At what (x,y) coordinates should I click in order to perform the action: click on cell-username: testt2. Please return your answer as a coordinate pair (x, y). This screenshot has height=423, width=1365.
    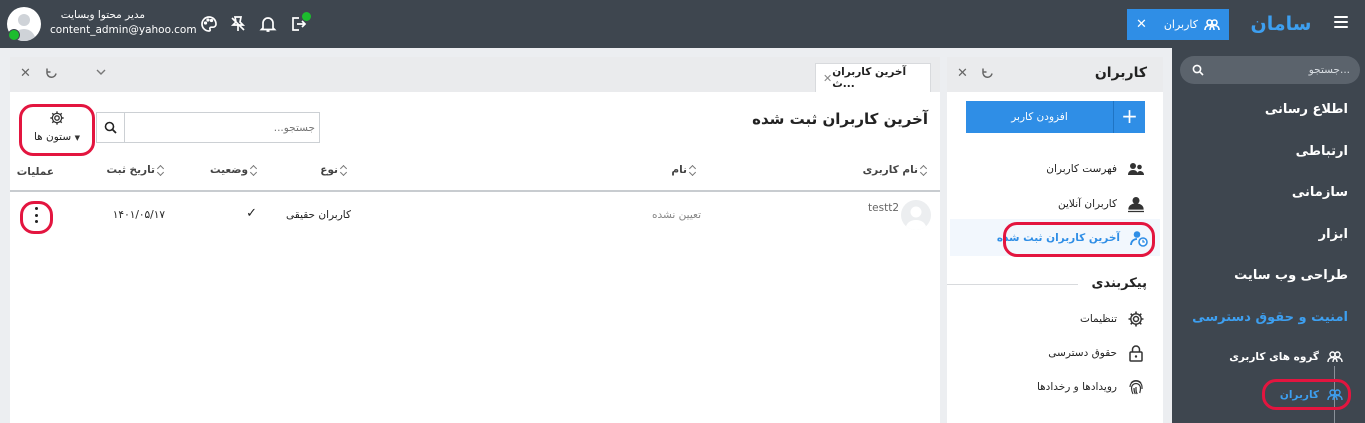
    Looking at the image, I should click on (883, 208).